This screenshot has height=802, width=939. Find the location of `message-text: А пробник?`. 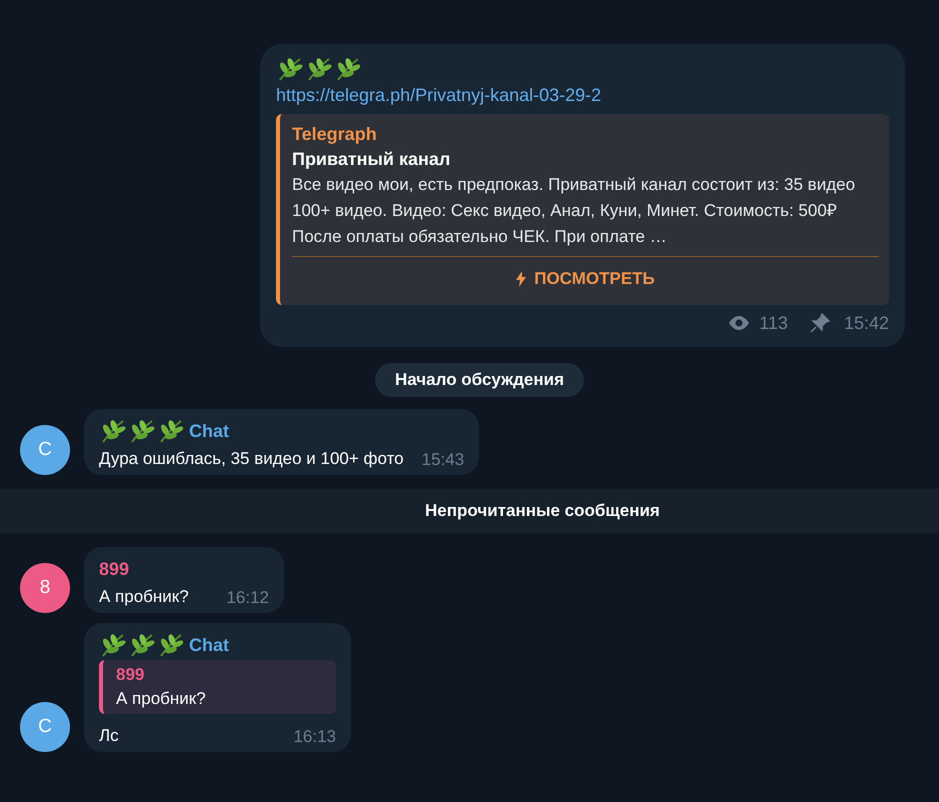

message-text: А пробник? is located at coordinates (144, 597).